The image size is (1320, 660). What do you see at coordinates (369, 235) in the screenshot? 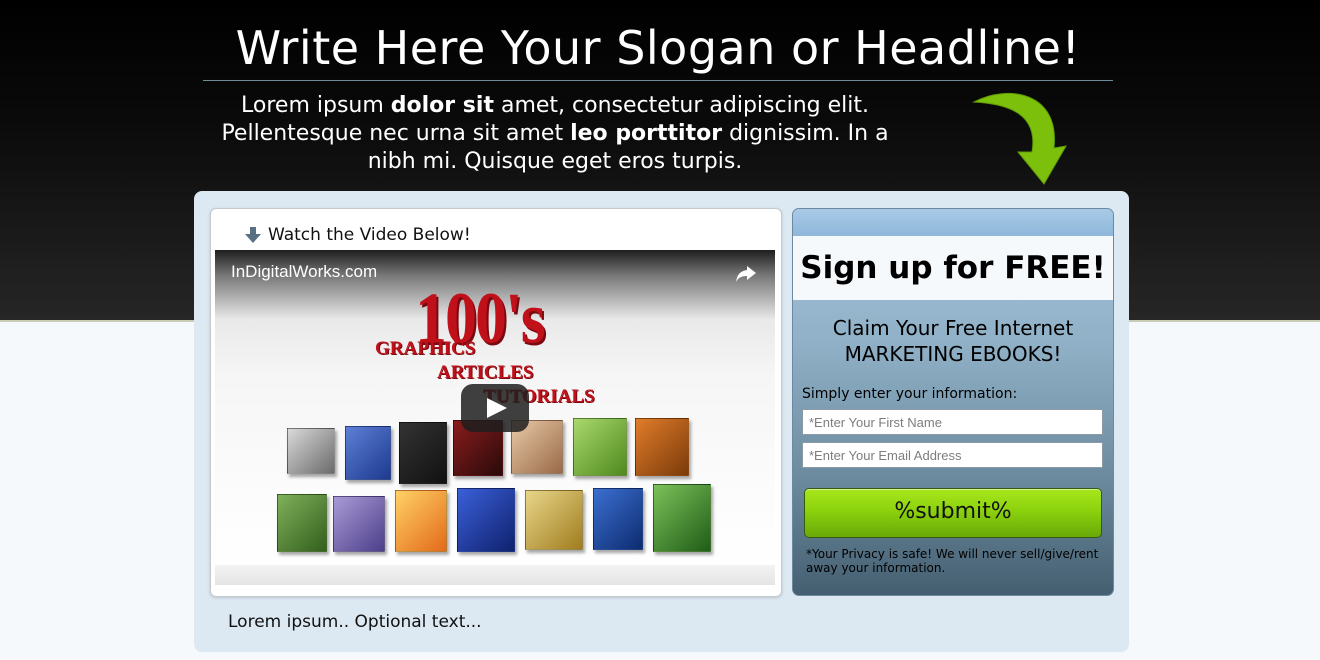
I see `video-heading-label: Watch the Video Below!` at bounding box center [369, 235].